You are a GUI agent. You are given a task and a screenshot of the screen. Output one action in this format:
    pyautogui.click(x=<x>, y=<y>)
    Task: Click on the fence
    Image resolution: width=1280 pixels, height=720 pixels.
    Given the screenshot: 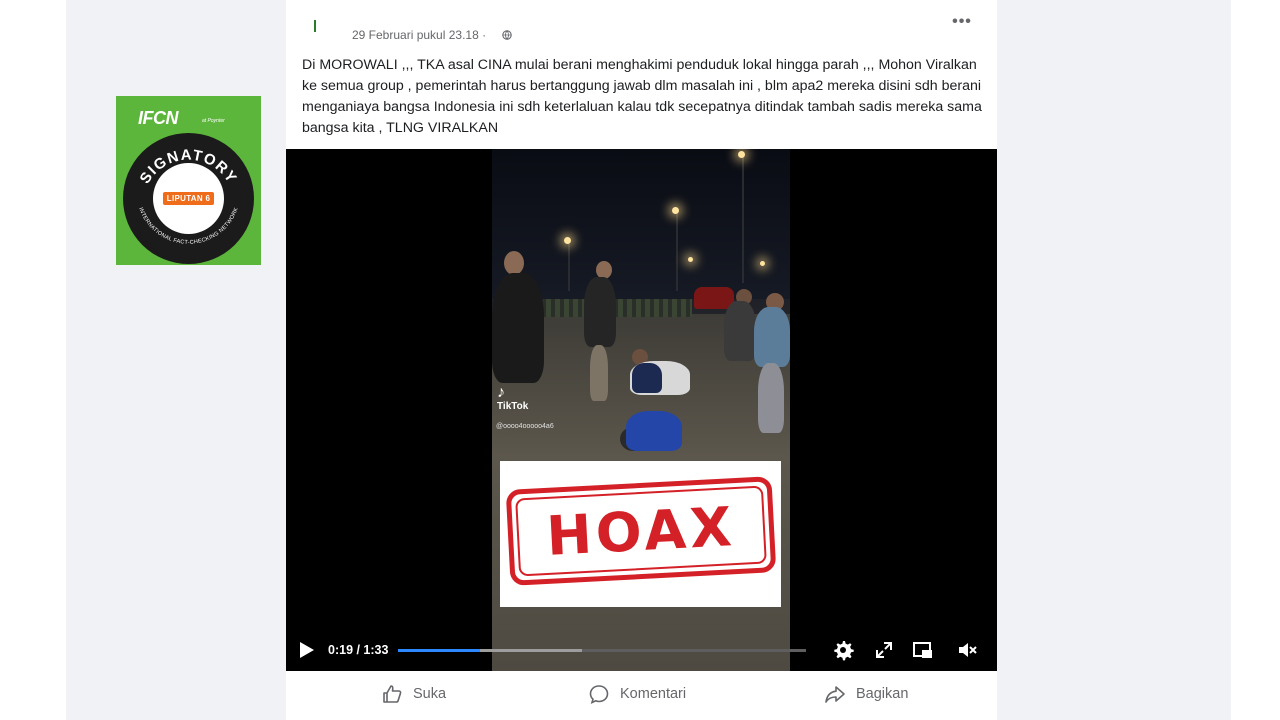 What is the action you would take?
    pyautogui.click(x=617, y=308)
    